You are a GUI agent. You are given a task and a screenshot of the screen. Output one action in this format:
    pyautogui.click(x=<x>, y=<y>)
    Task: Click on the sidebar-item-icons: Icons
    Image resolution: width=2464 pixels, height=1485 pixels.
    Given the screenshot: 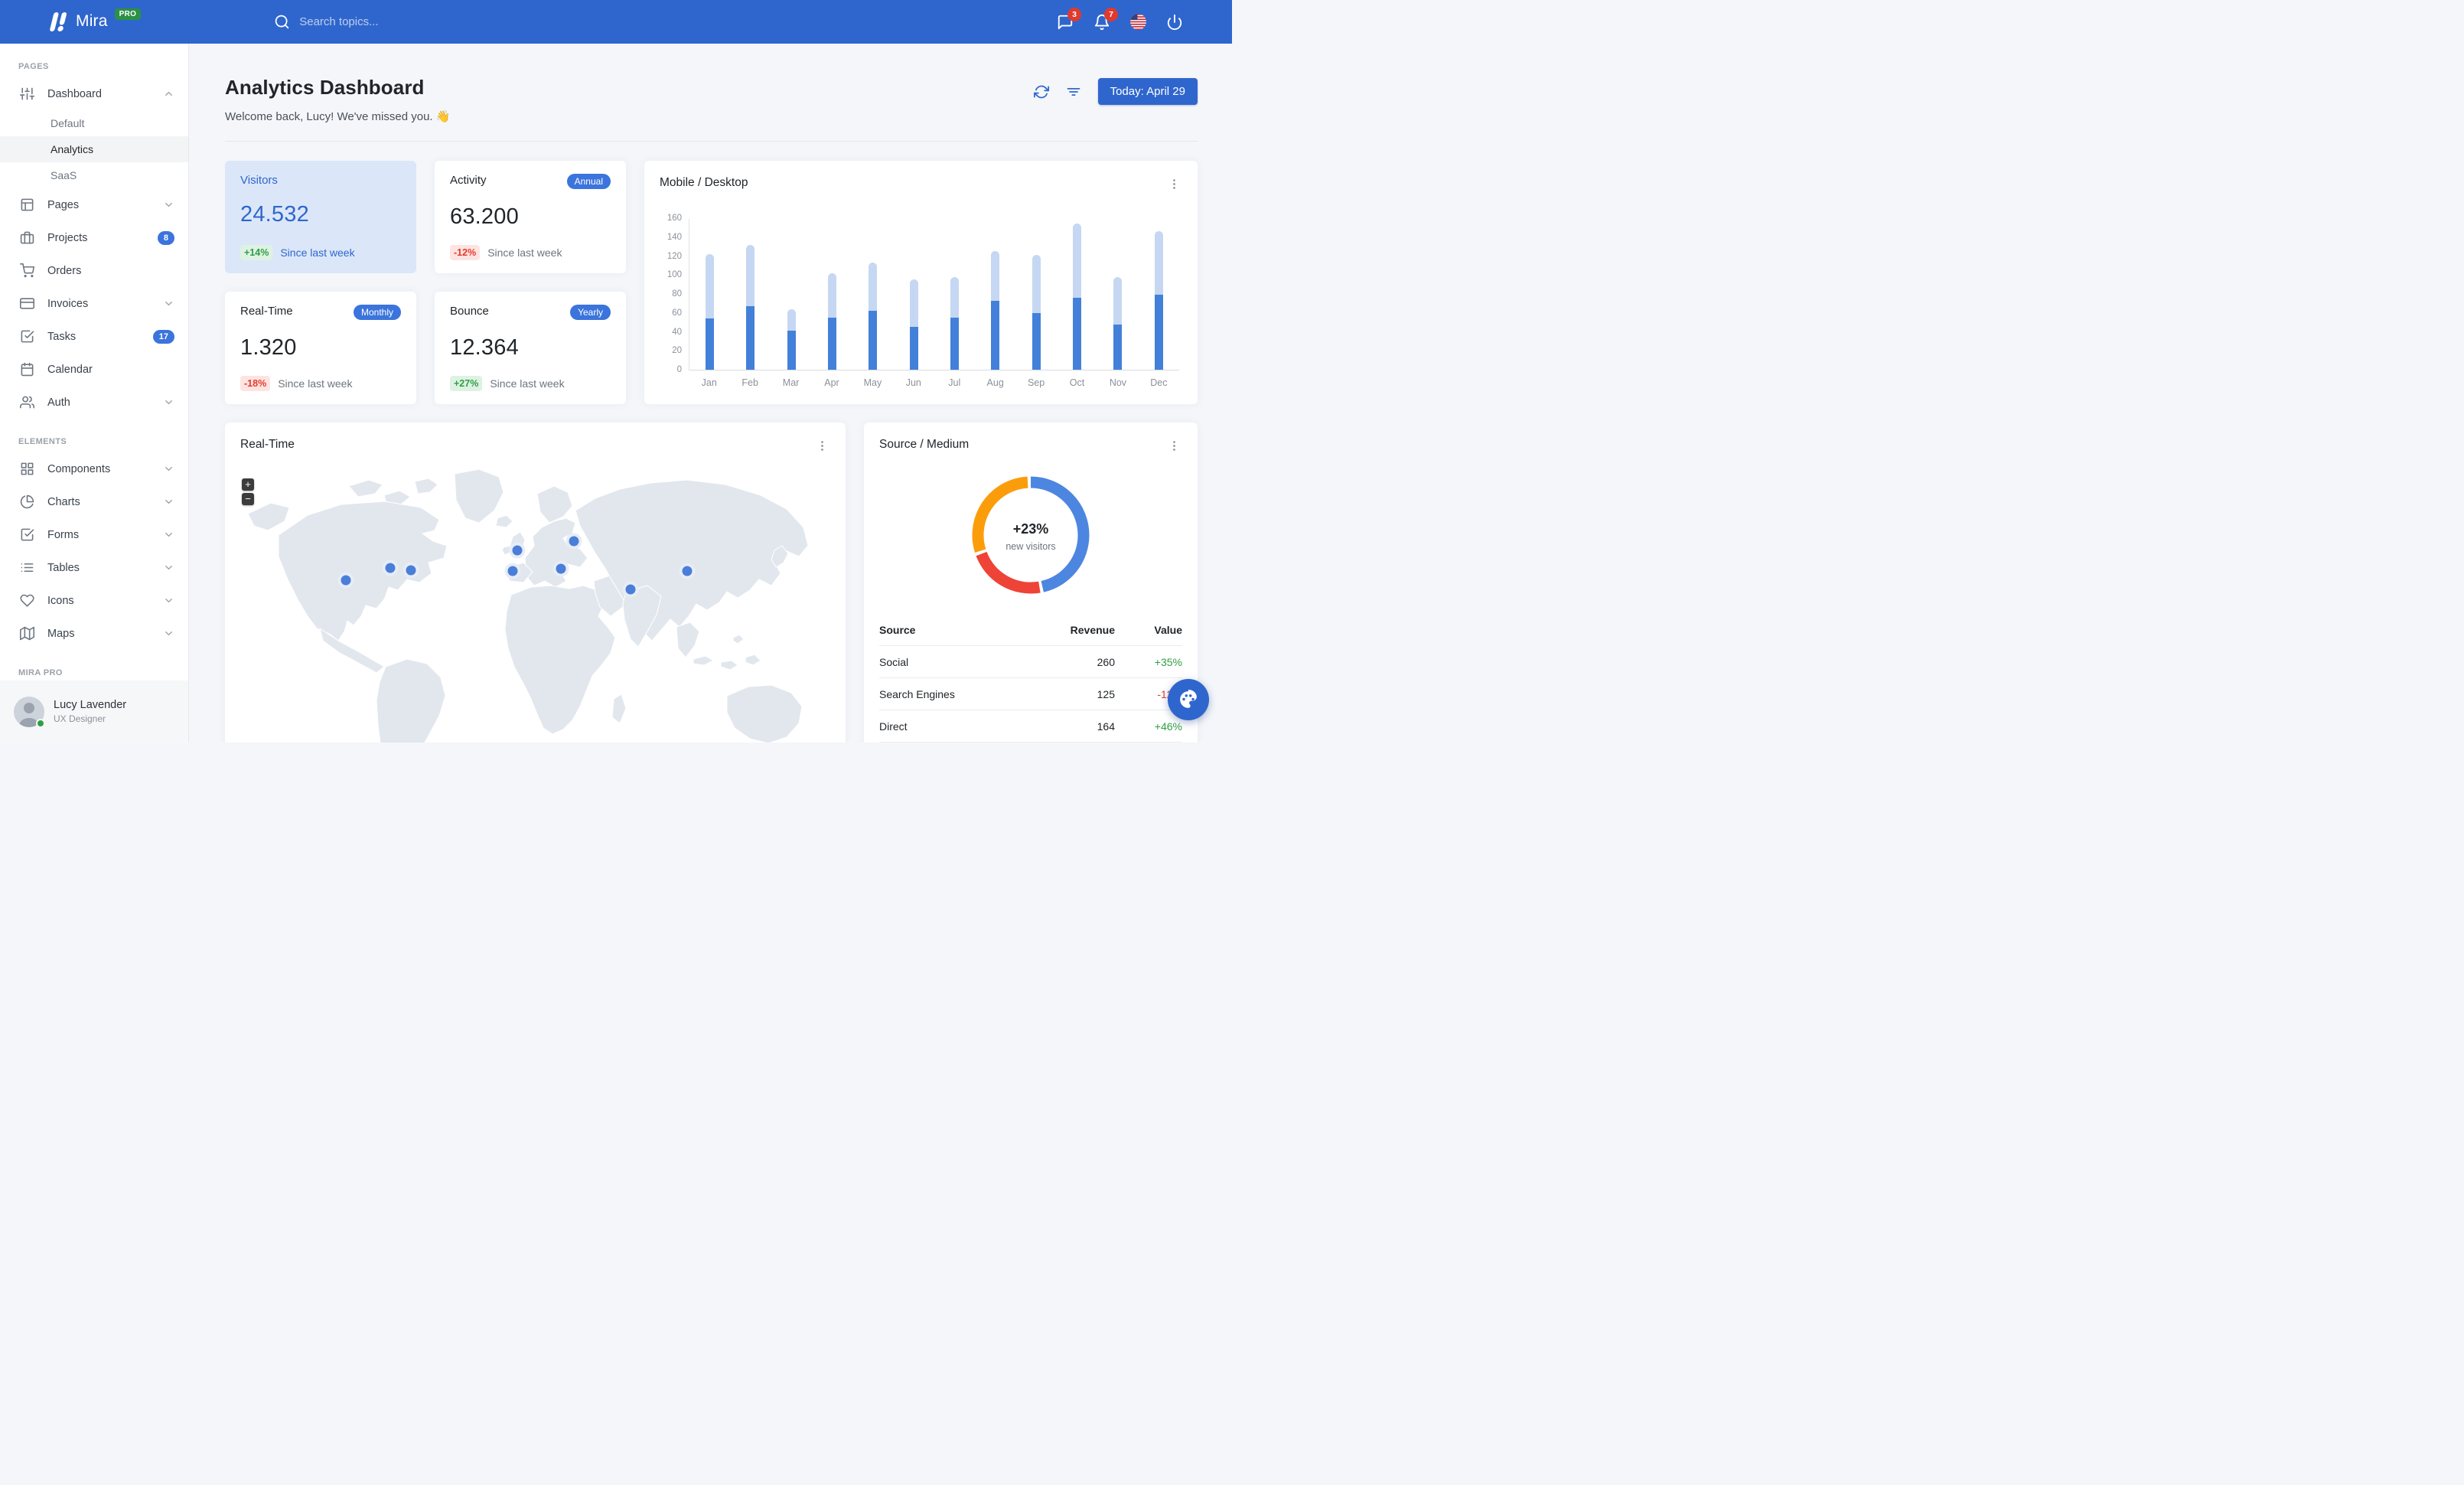 What is the action you would take?
    pyautogui.click(x=94, y=600)
    